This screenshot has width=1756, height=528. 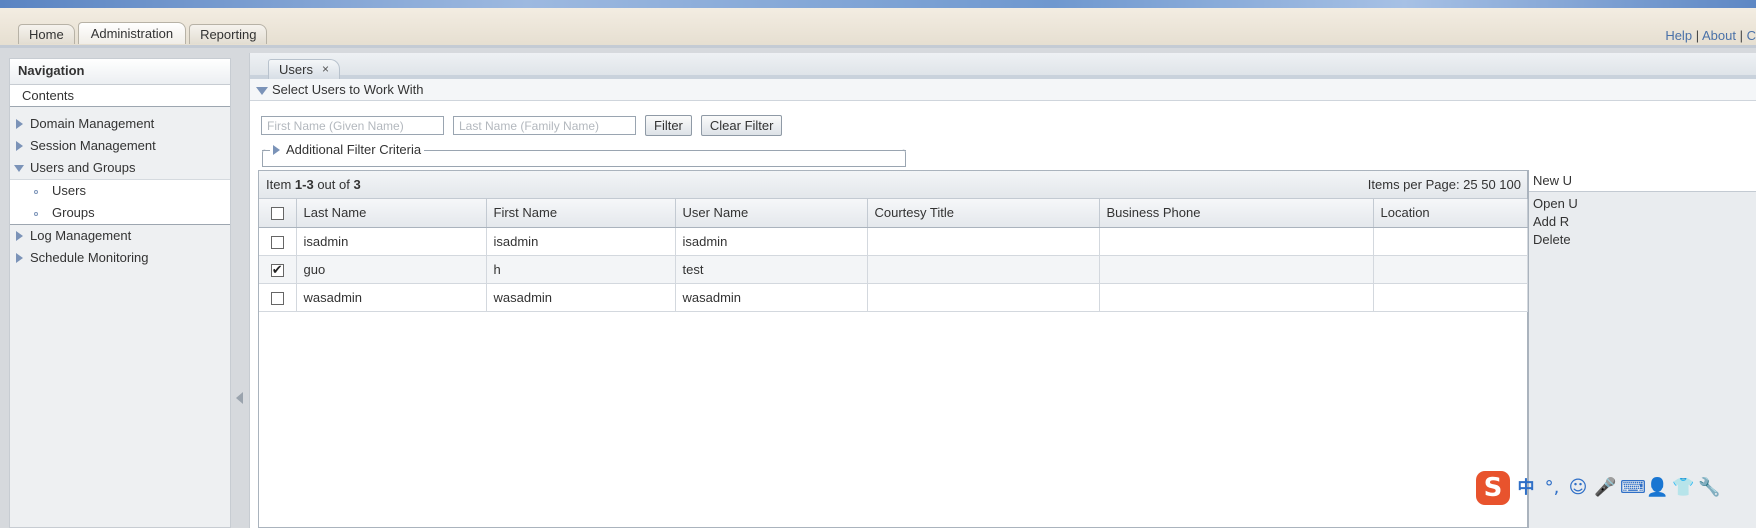 I want to click on first-name-input, so click(x=352, y=125).